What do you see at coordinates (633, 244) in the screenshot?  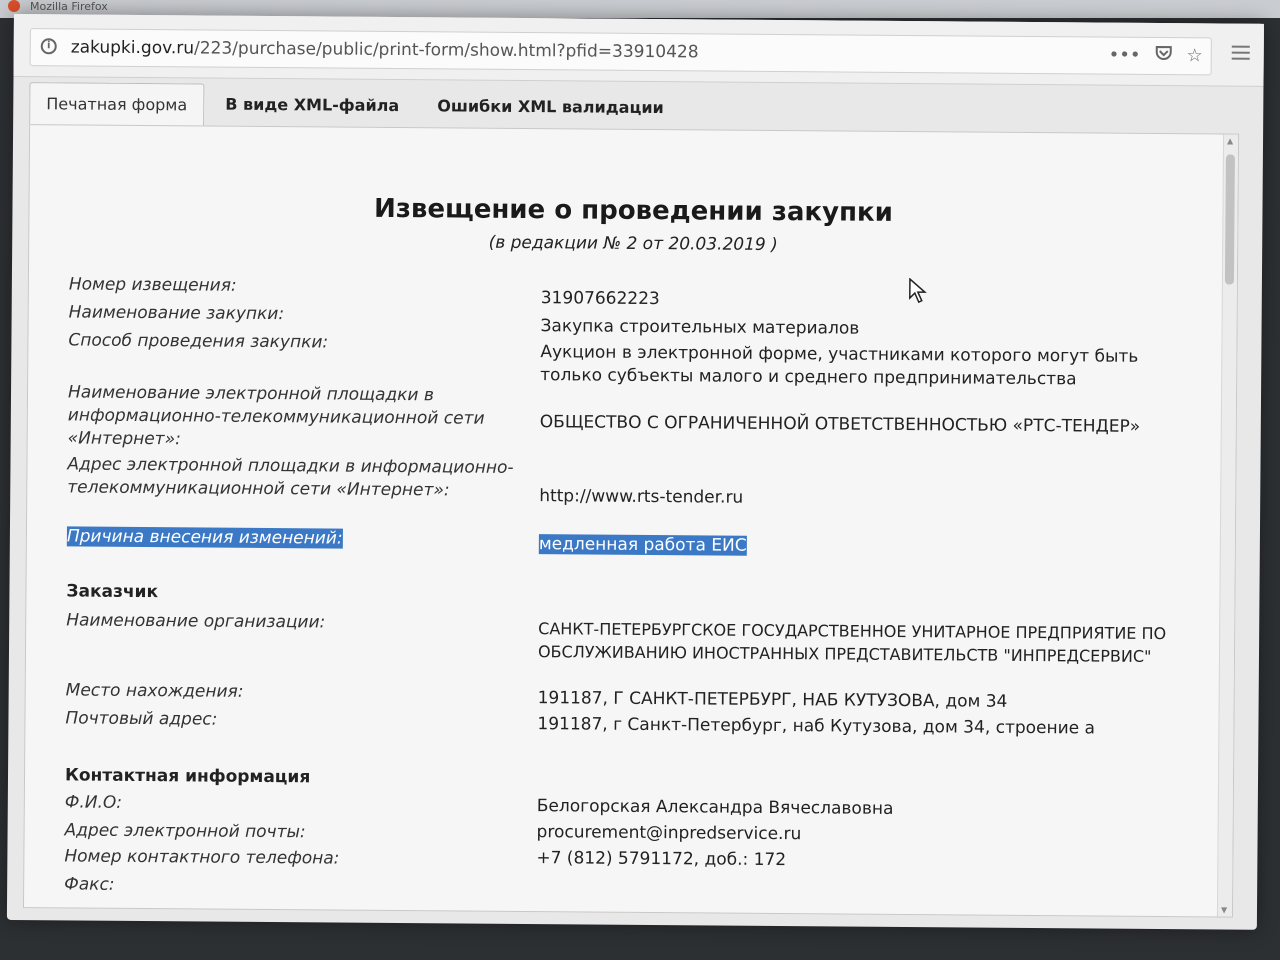 I see `page-subtitle: (в редакции № 2 от 20.03.2019 )` at bounding box center [633, 244].